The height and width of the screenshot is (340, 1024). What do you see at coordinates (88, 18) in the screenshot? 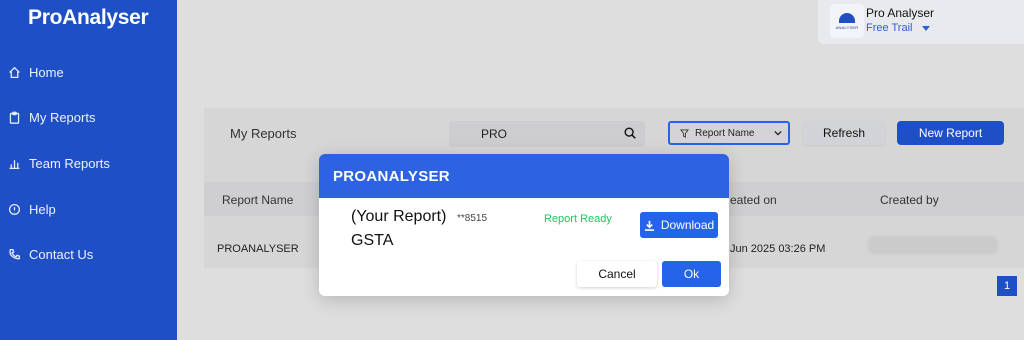
I see `brand-logo-text: ProAnalyser` at bounding box center [88, 18].